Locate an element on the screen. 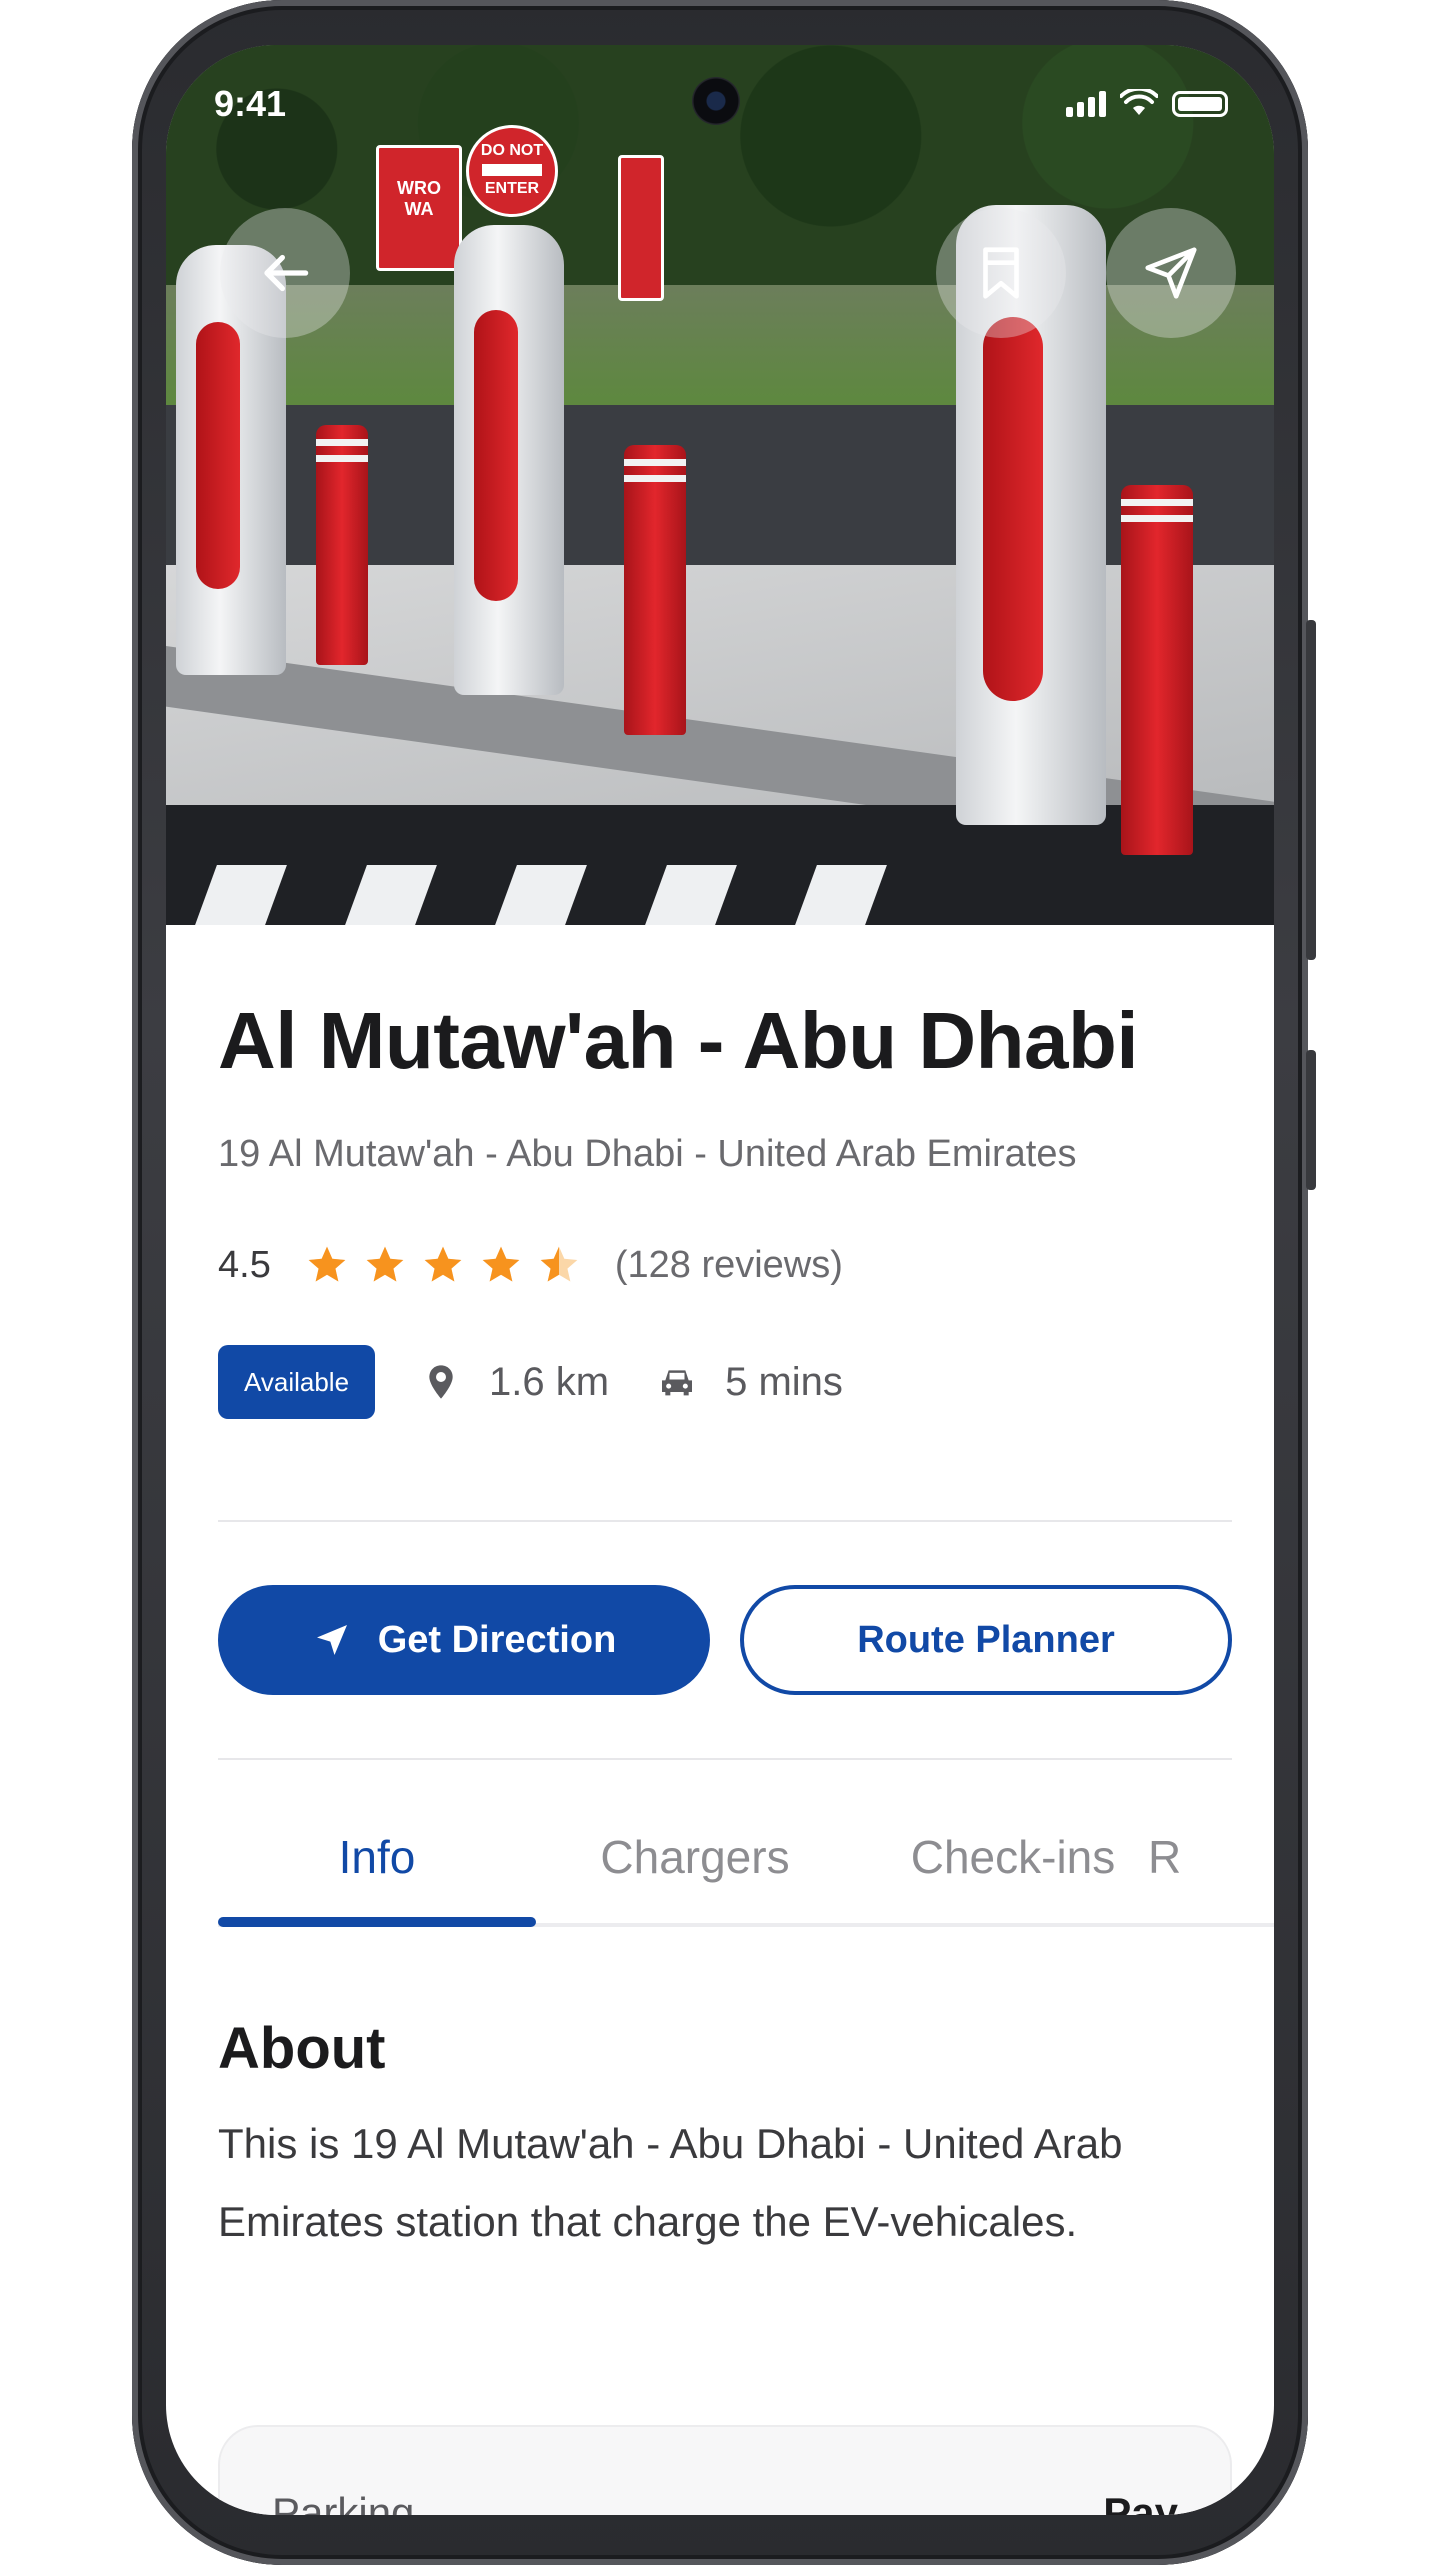 Image resolution: width=1440 pixels, height=2565 pixels. star-half-icon is located at coordinates (559, 1264).